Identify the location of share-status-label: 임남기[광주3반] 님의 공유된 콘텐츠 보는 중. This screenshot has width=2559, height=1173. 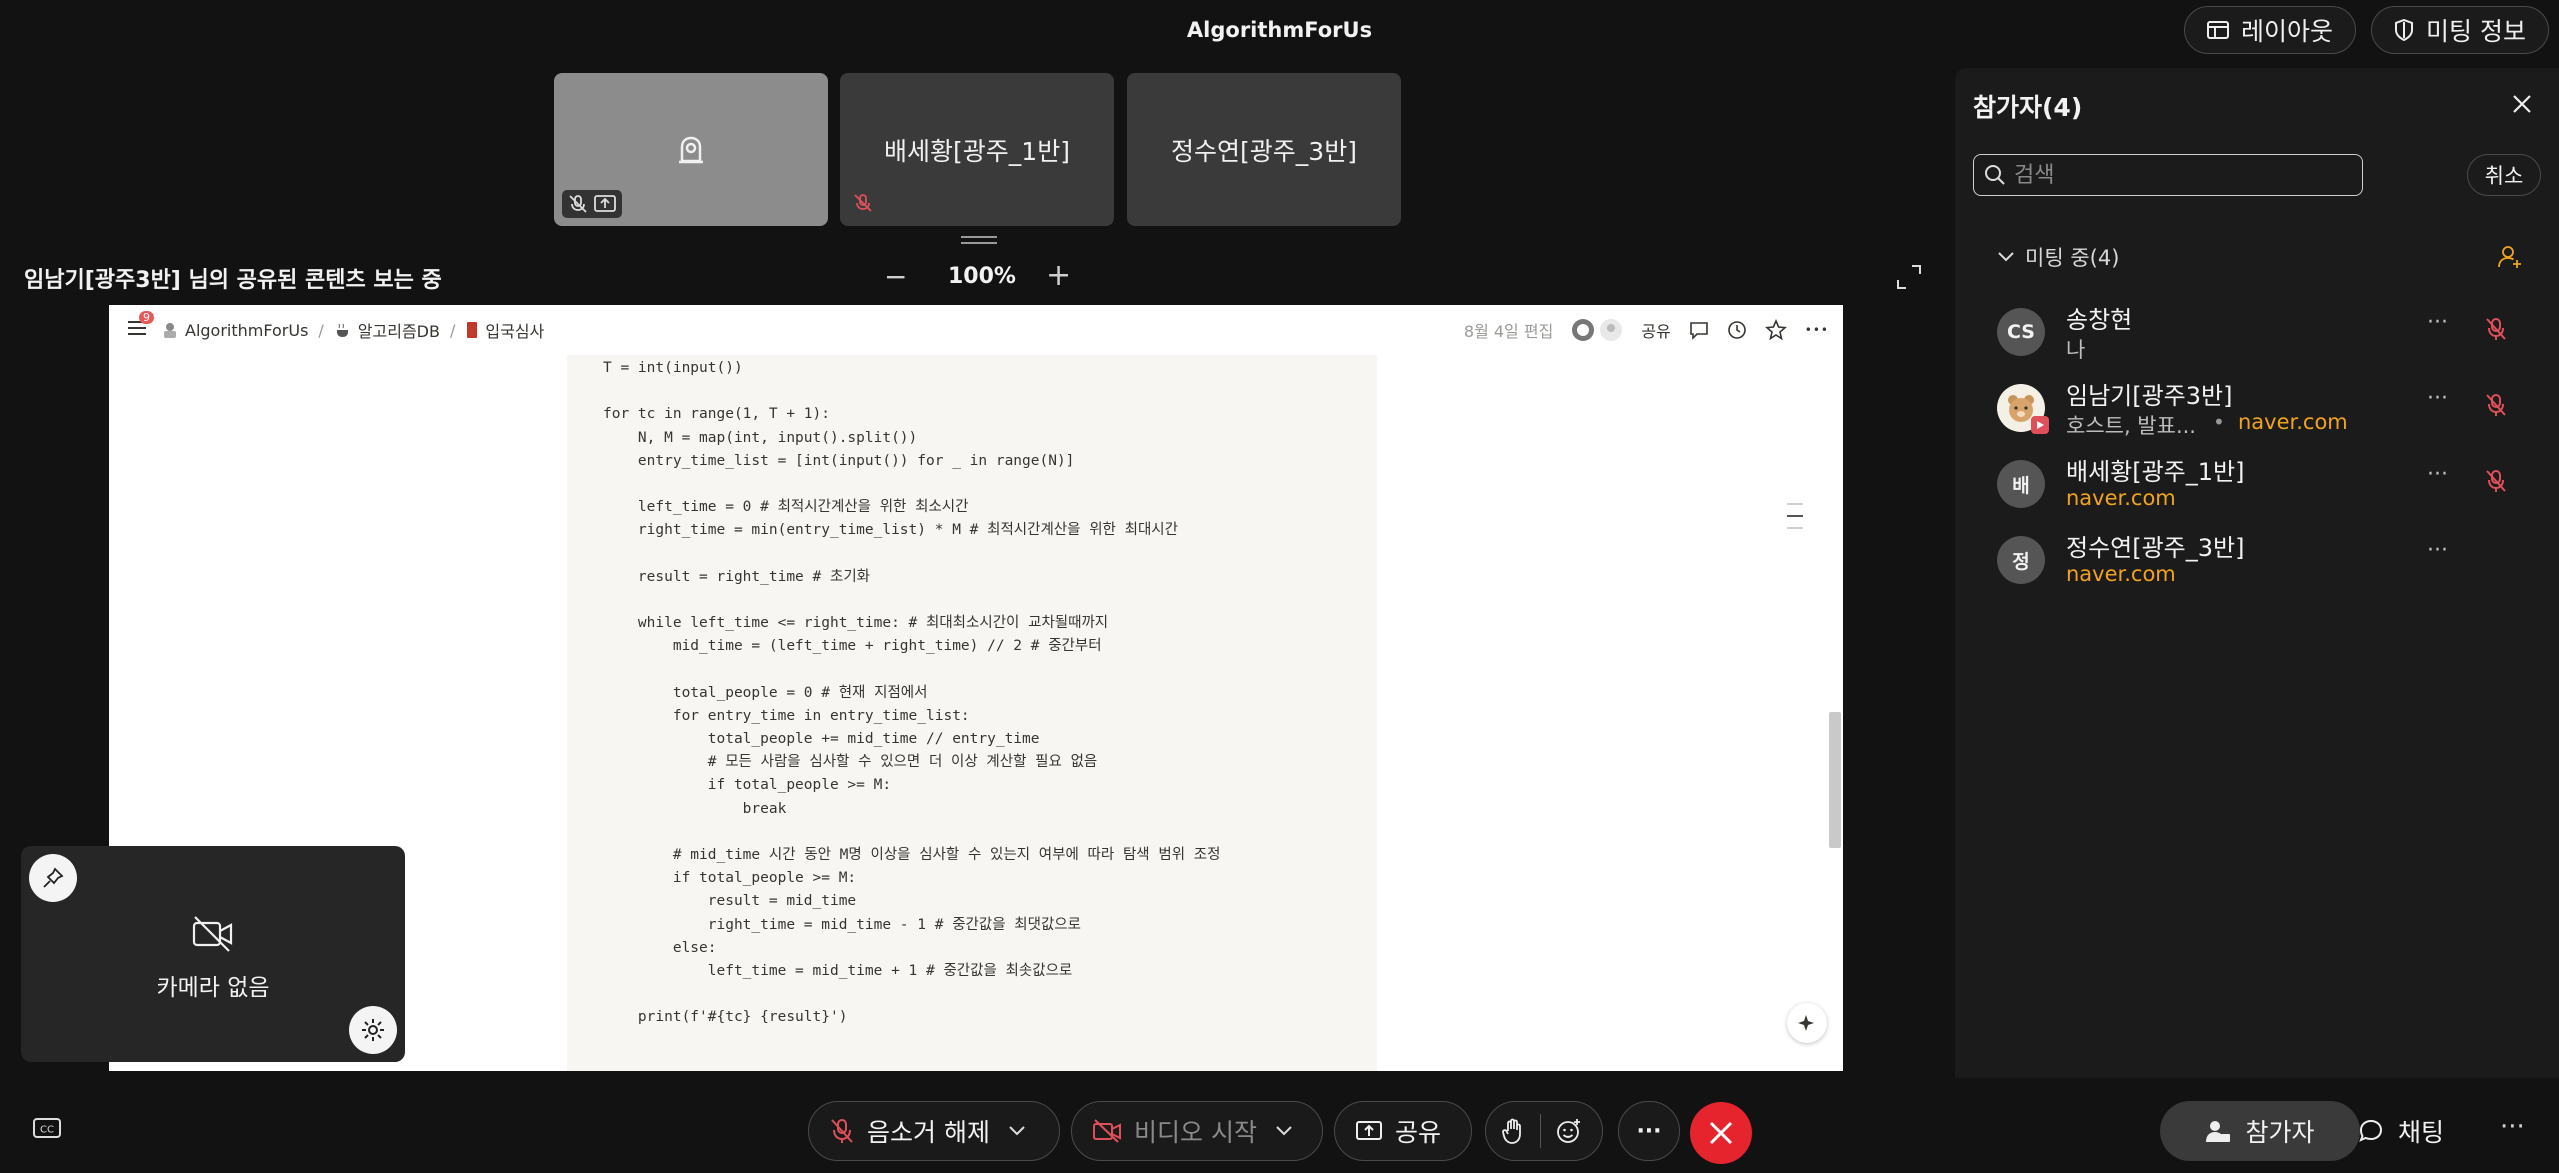
(233, 280).